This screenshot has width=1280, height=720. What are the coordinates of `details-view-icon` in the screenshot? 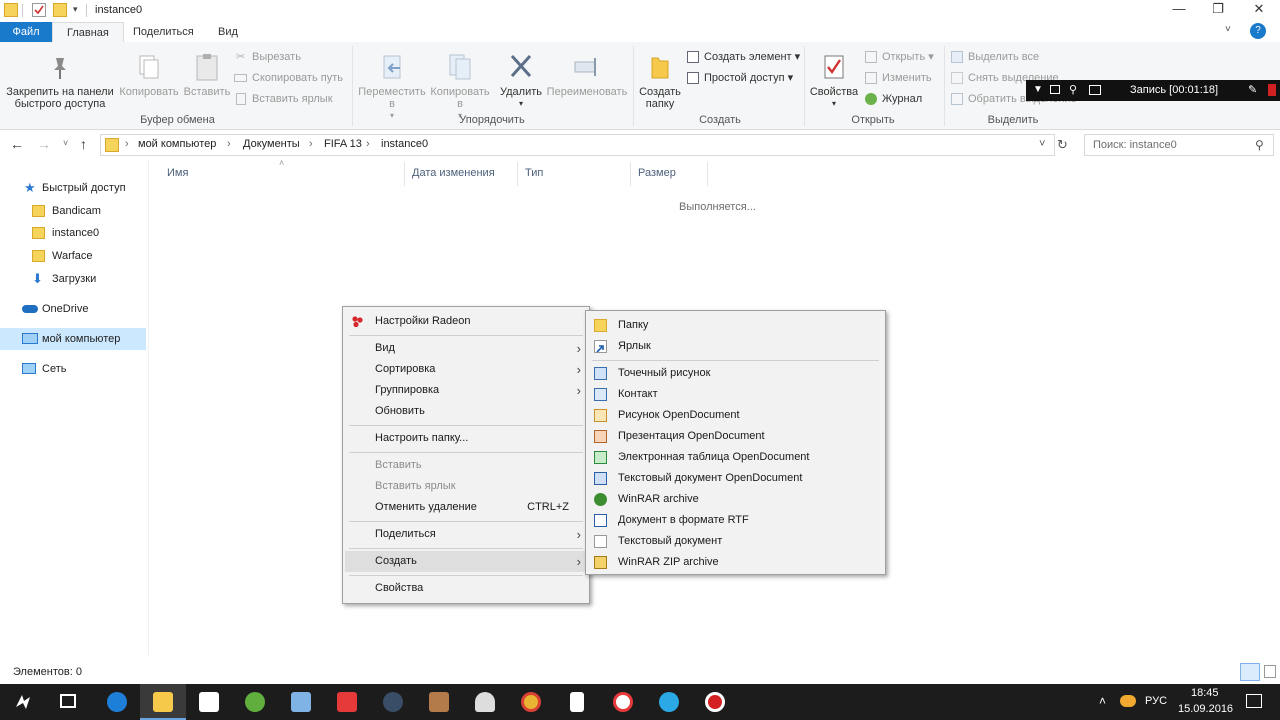 It's located at (1250, 672).